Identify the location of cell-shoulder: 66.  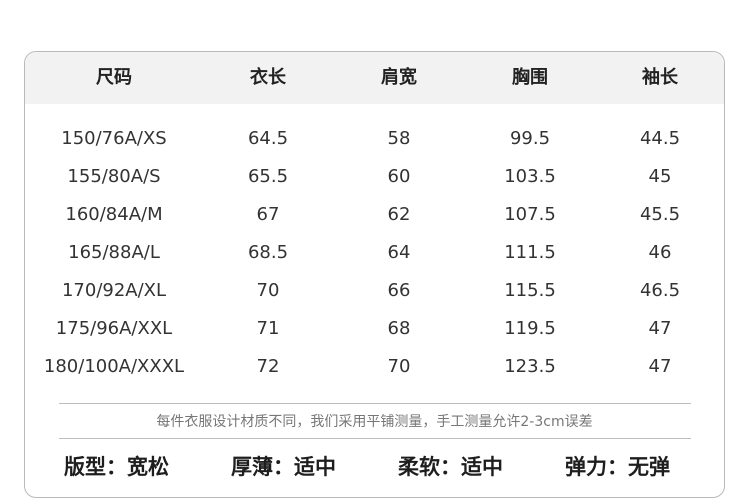
(399, 290).